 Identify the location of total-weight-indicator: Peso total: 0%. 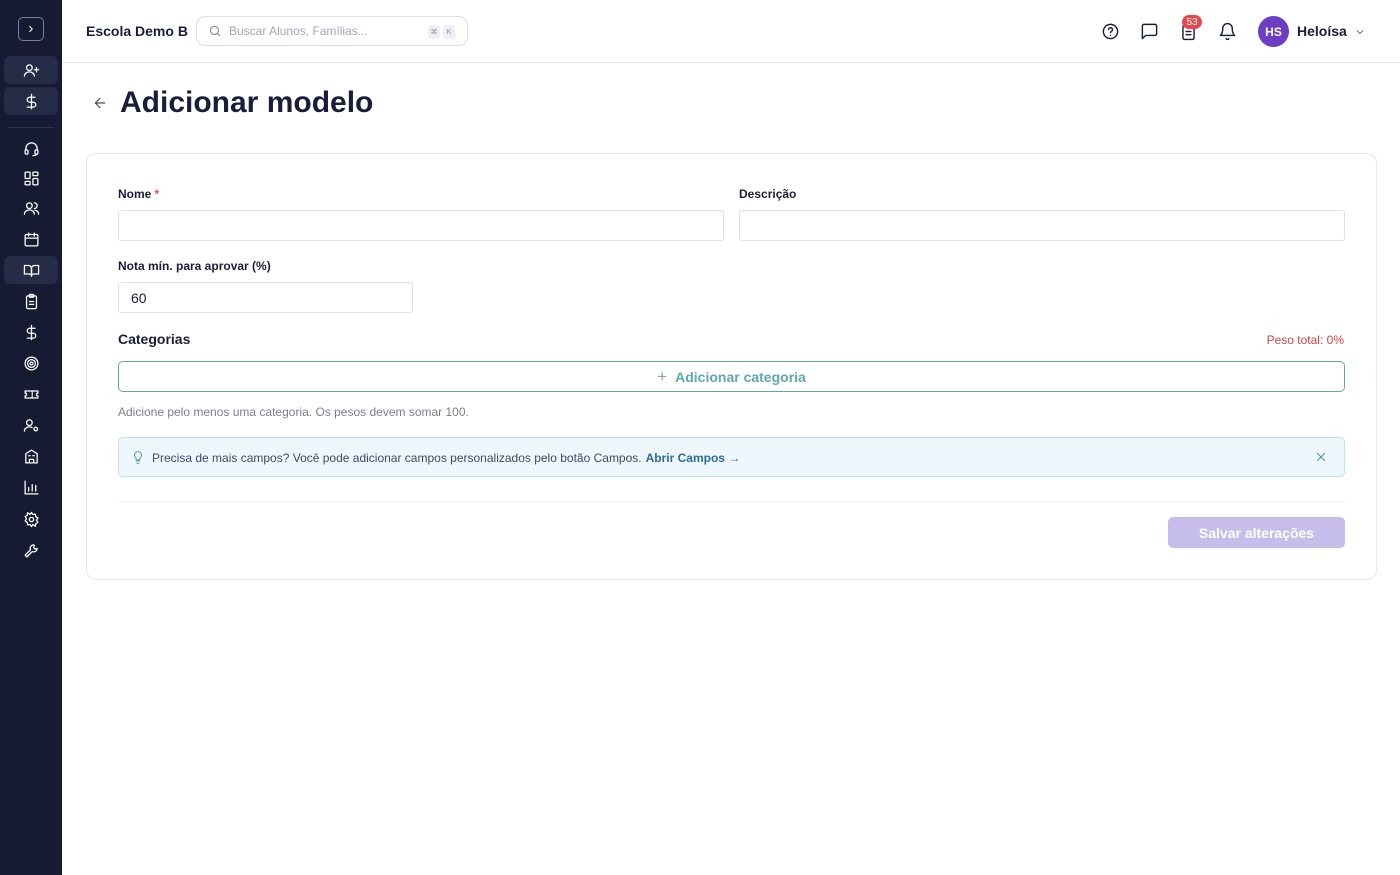
(1305, 340).